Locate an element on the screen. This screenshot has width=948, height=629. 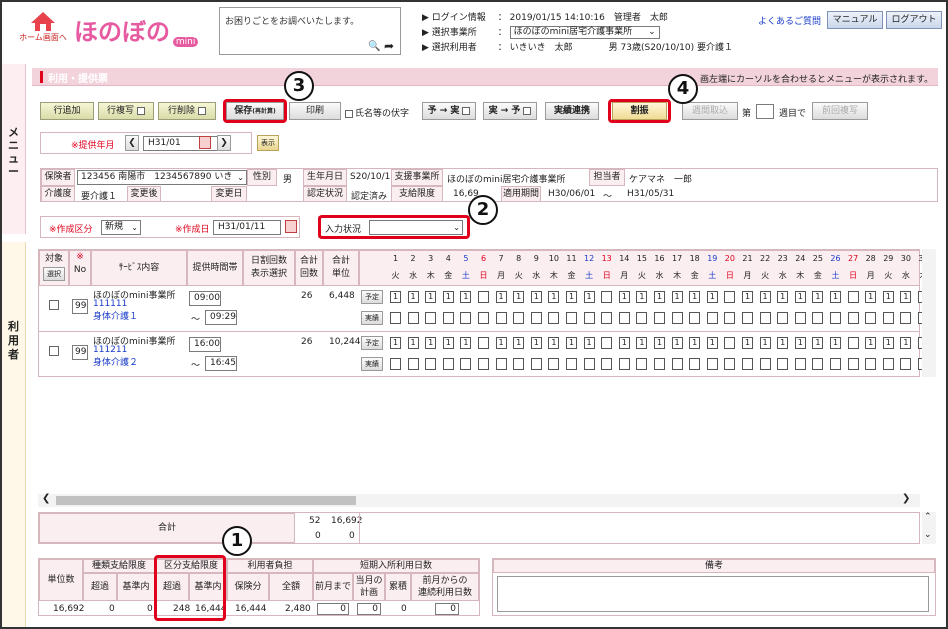
totals-scrollbar: ⌃ ⌄ is located at coordinates (929, 528).